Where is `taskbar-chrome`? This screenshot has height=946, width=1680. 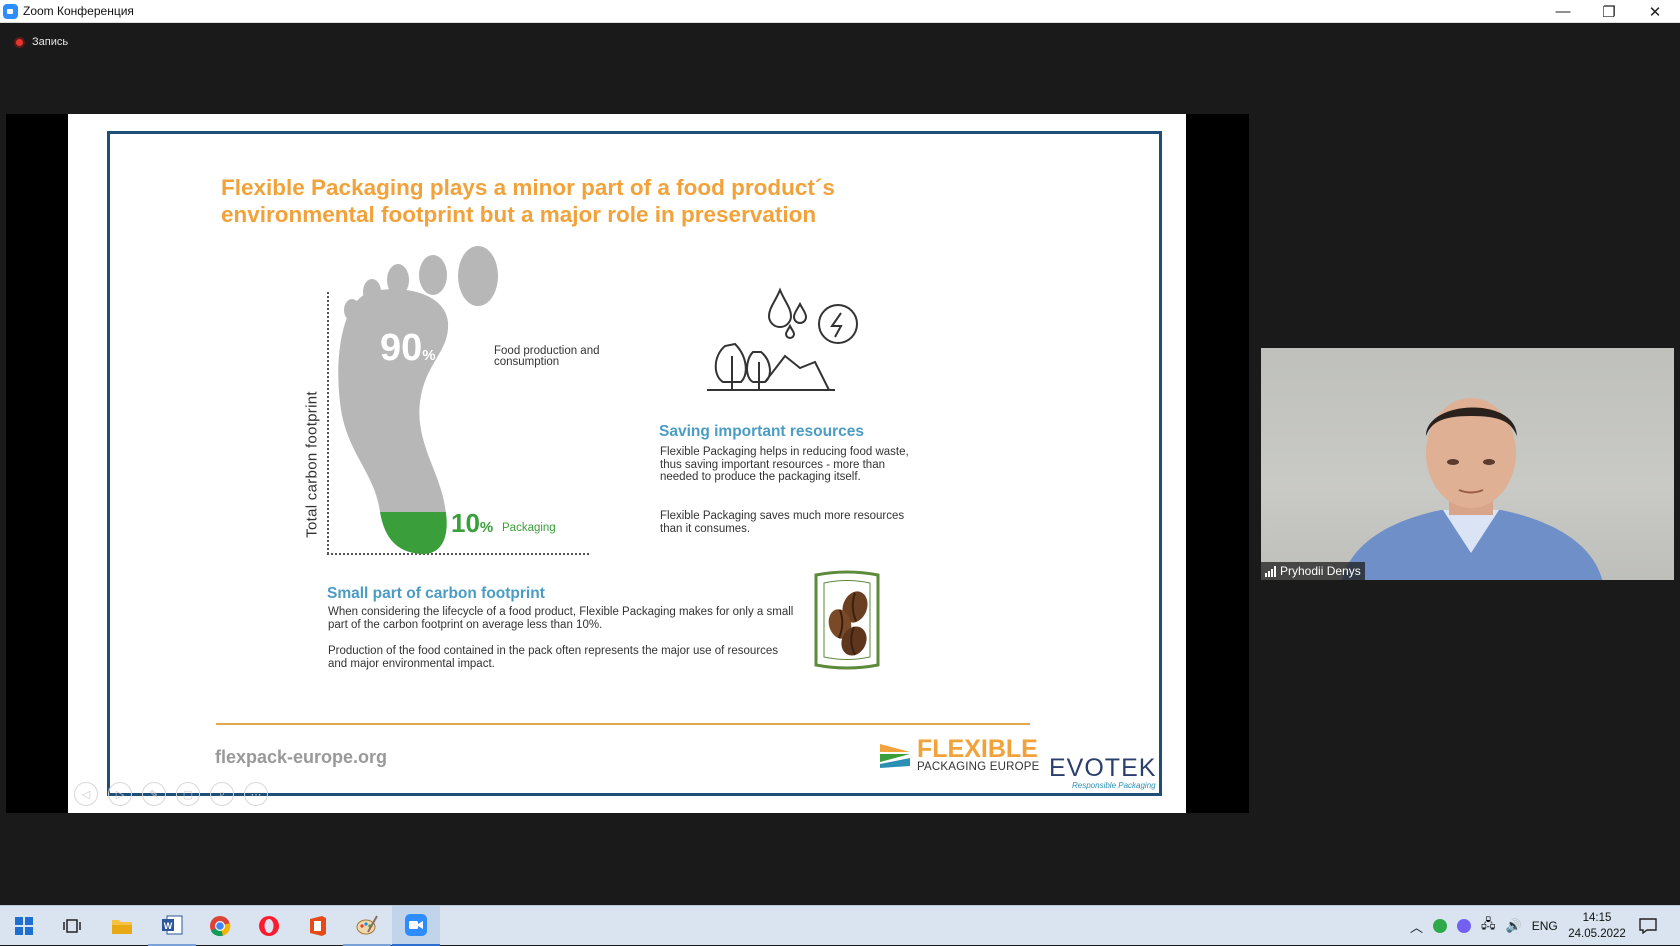 taskbar-chrome is located at coordinates (220, 926).